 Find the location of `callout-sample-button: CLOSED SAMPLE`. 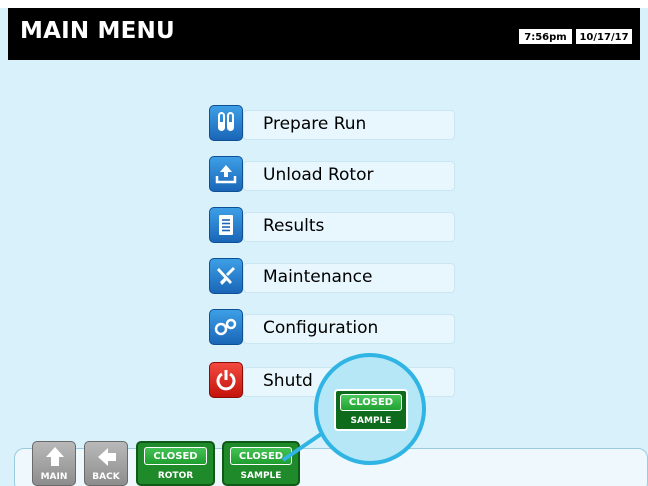

callout-sample-button: CLOSED SAMPLE is located at coordinates (371, 410).